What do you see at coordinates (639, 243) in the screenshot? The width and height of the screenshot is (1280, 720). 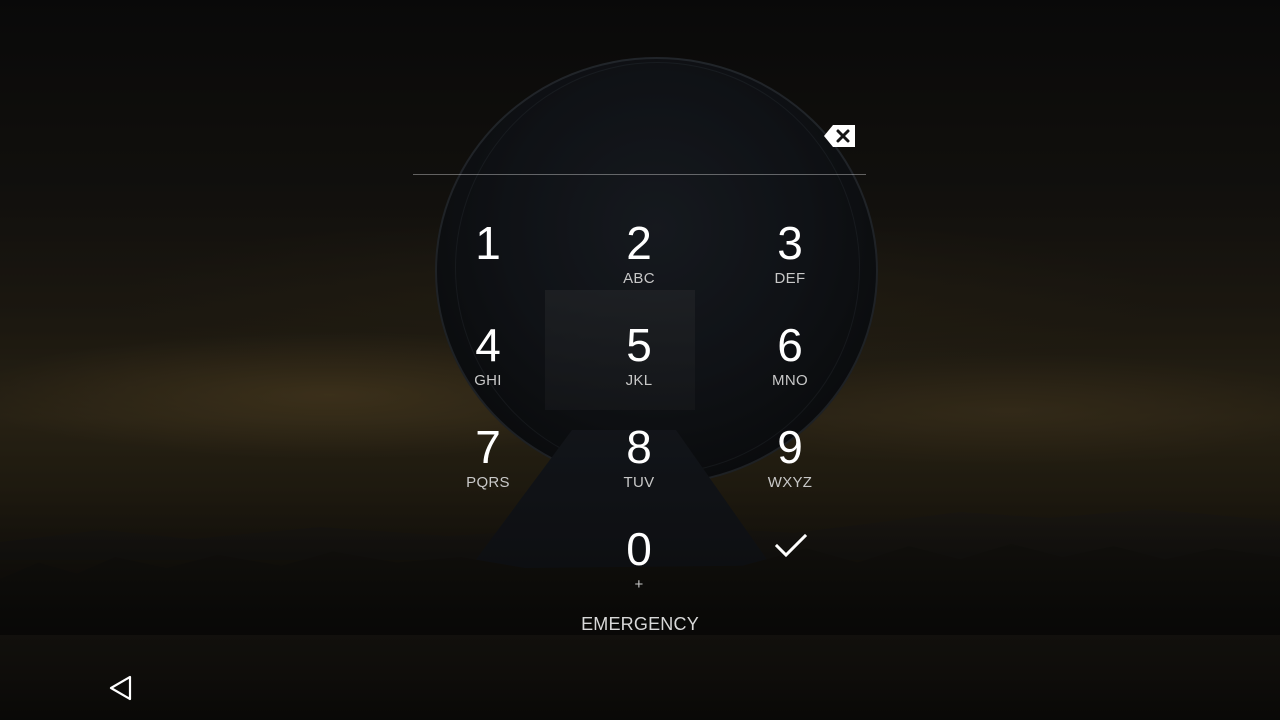 I see `key-digit: 2` at bounding box center [639, 243].